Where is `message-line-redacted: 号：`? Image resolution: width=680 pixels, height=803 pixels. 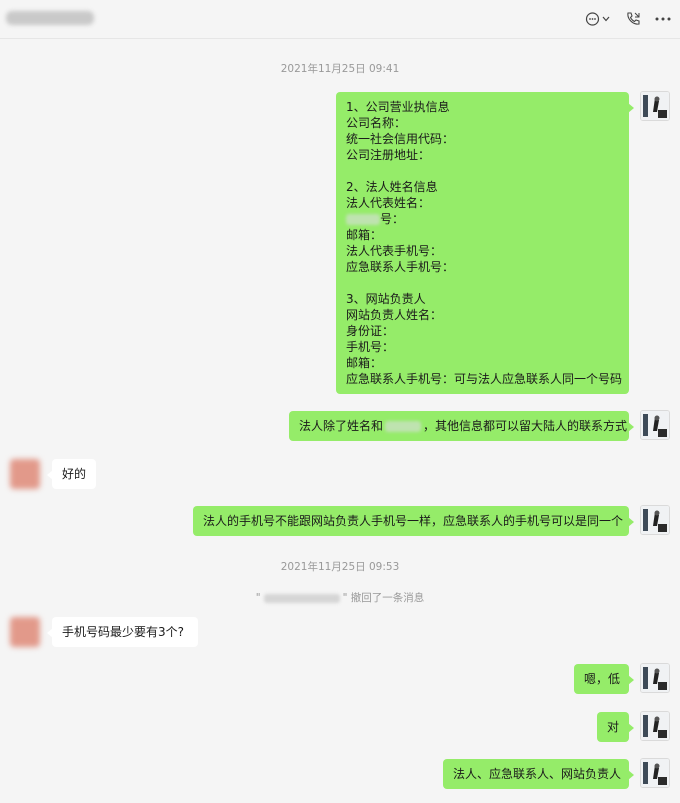
message-line-redacted: 号： is located at coordinates (482, 219).